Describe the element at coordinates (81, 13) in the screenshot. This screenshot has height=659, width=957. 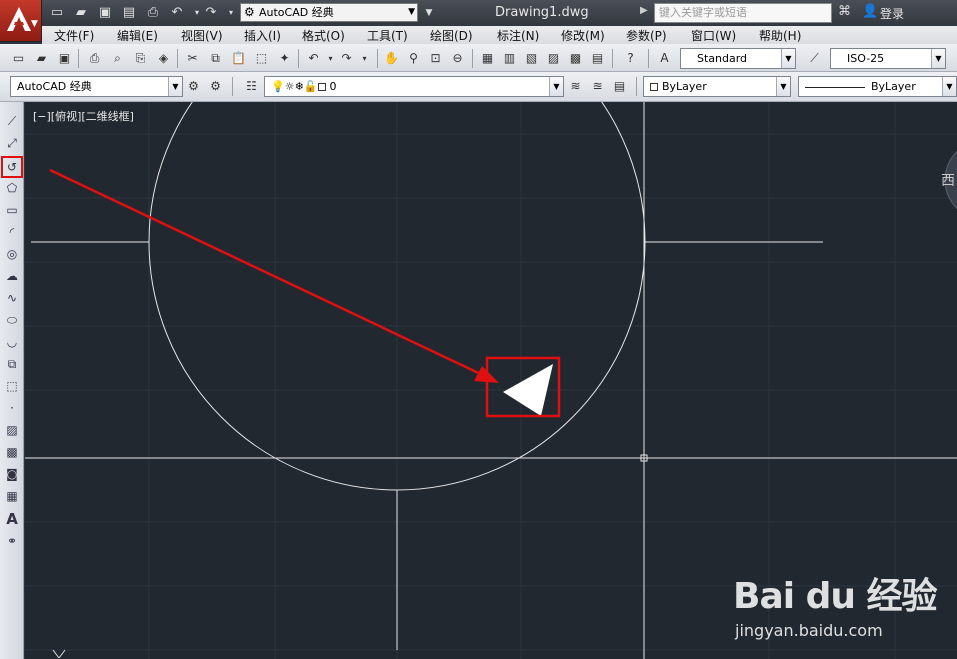
I see `open-file-icon: ▰` at that location.